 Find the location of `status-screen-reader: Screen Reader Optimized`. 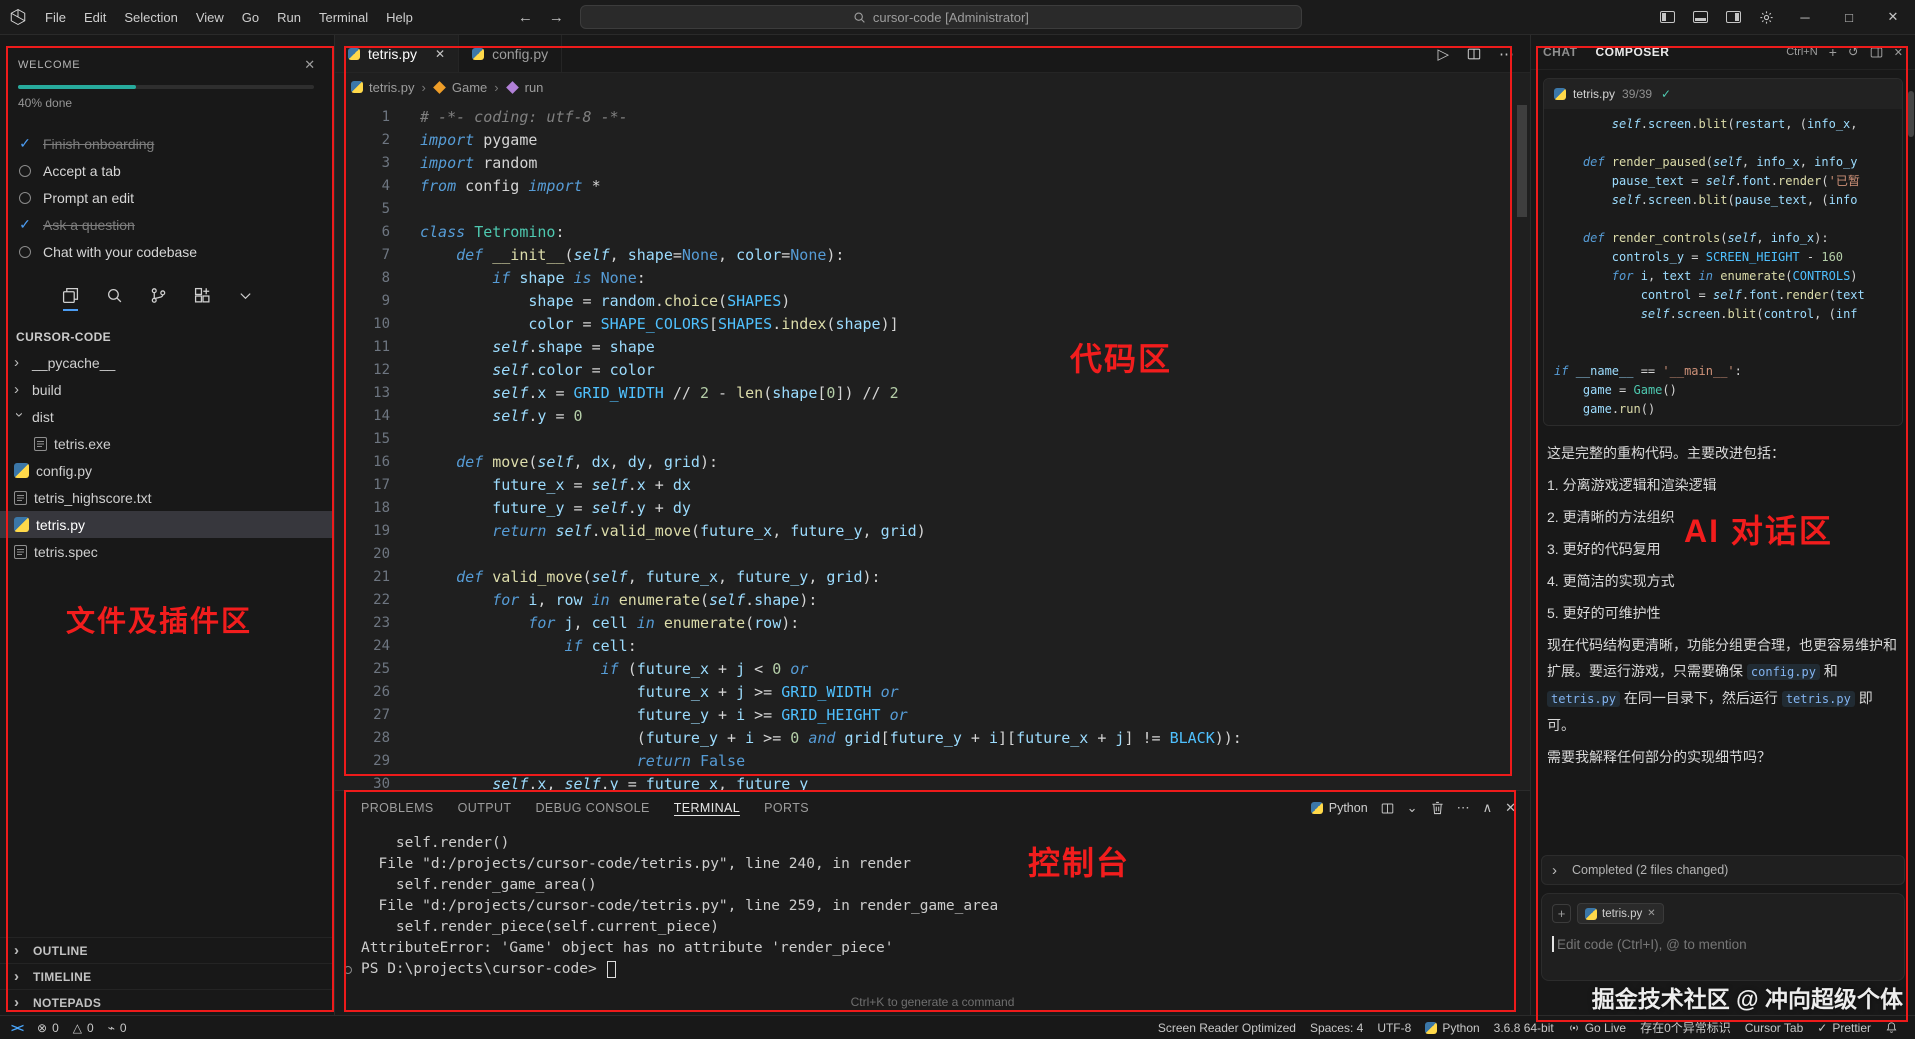

status-screen-reader: Screen Reader Optimized is located at coordinates (1227, 1027).